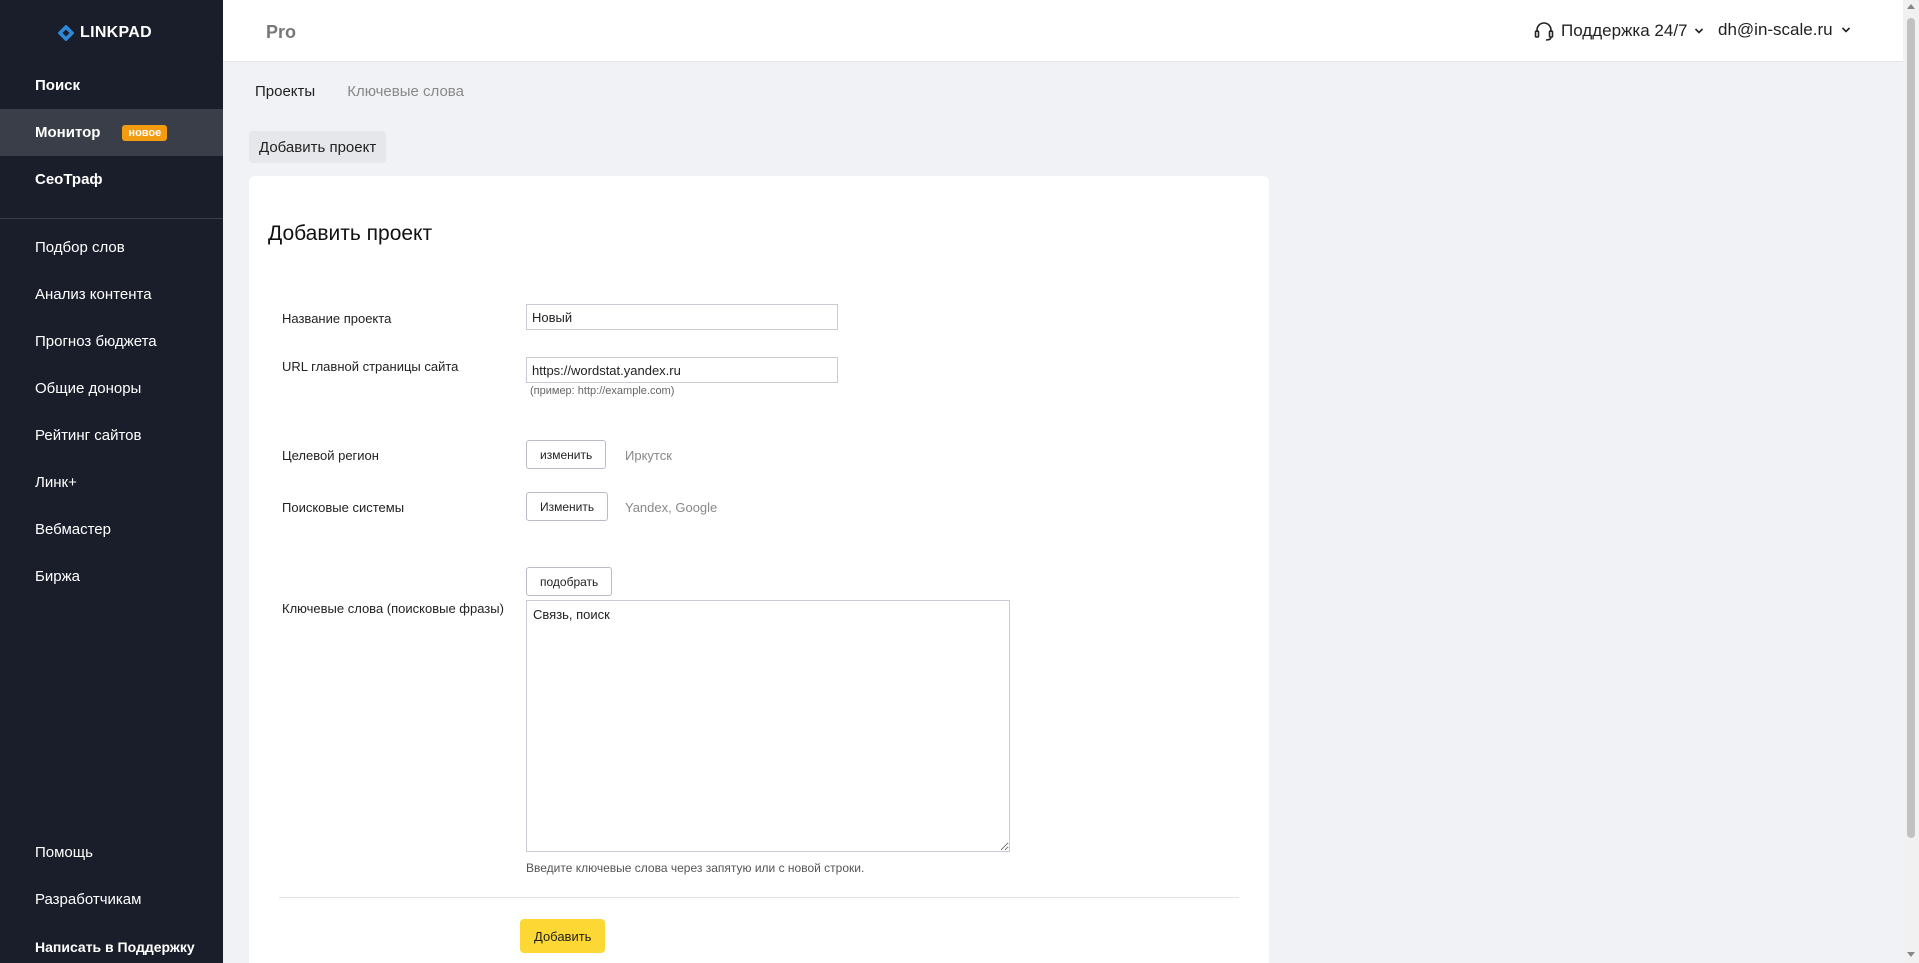 This screenshot has width=1919, height=963. I want to click on sidebar-item-keyword-selection: Подбор слов, so click(111, 247).